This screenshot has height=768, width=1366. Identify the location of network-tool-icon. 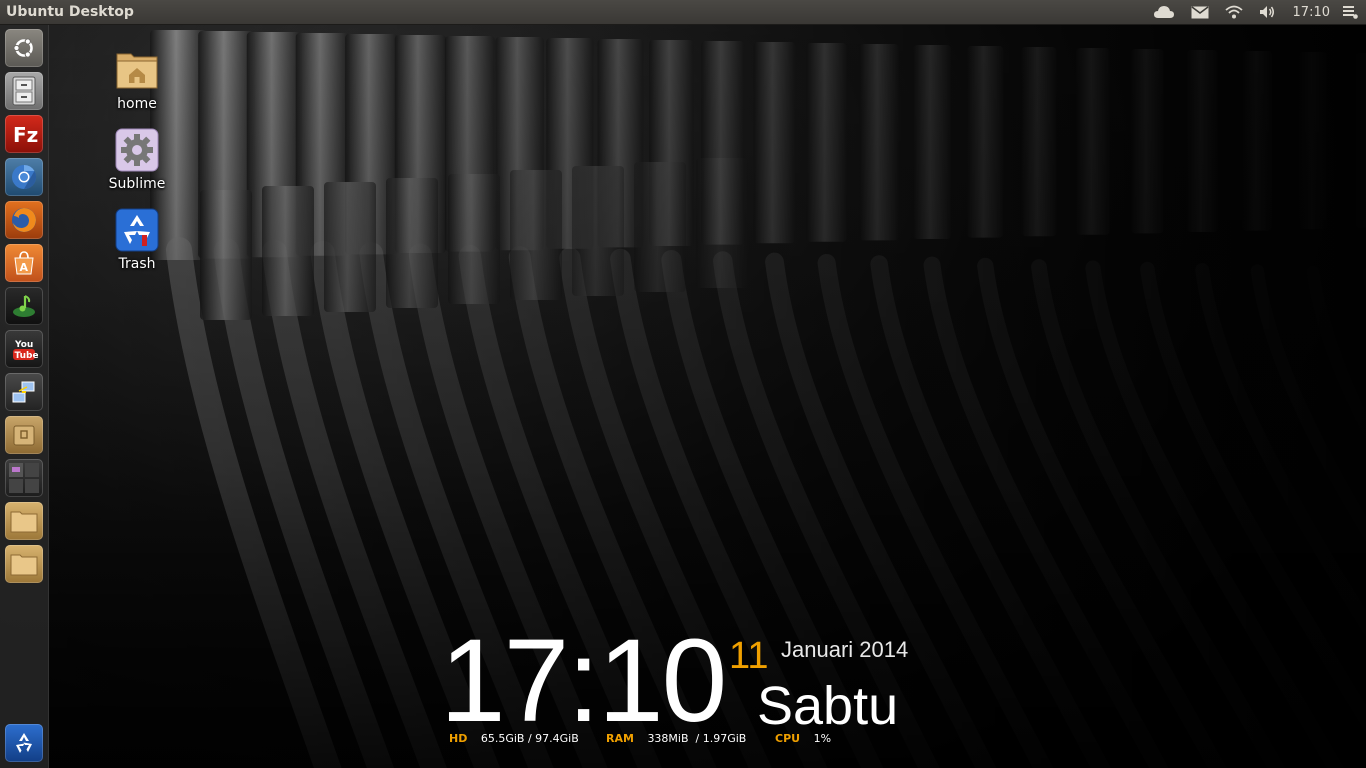
(23, 392).